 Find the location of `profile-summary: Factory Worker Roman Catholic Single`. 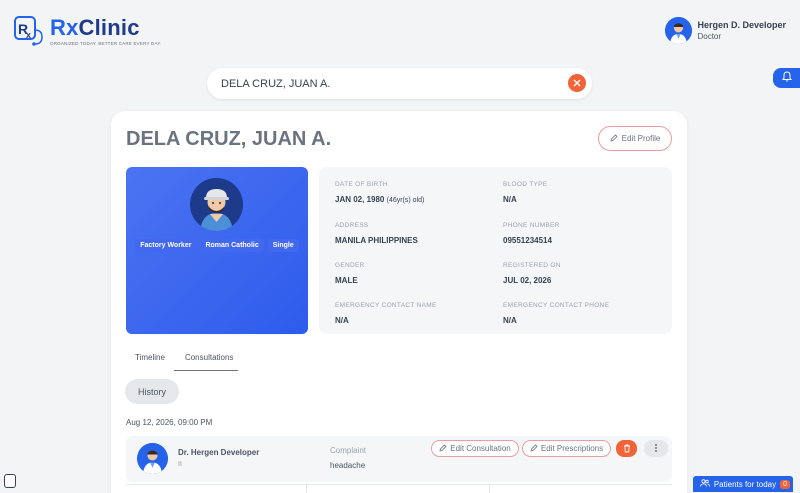

profile-summary: Factory Worker Roman Catholic Single is located at coordinates (217, 250).